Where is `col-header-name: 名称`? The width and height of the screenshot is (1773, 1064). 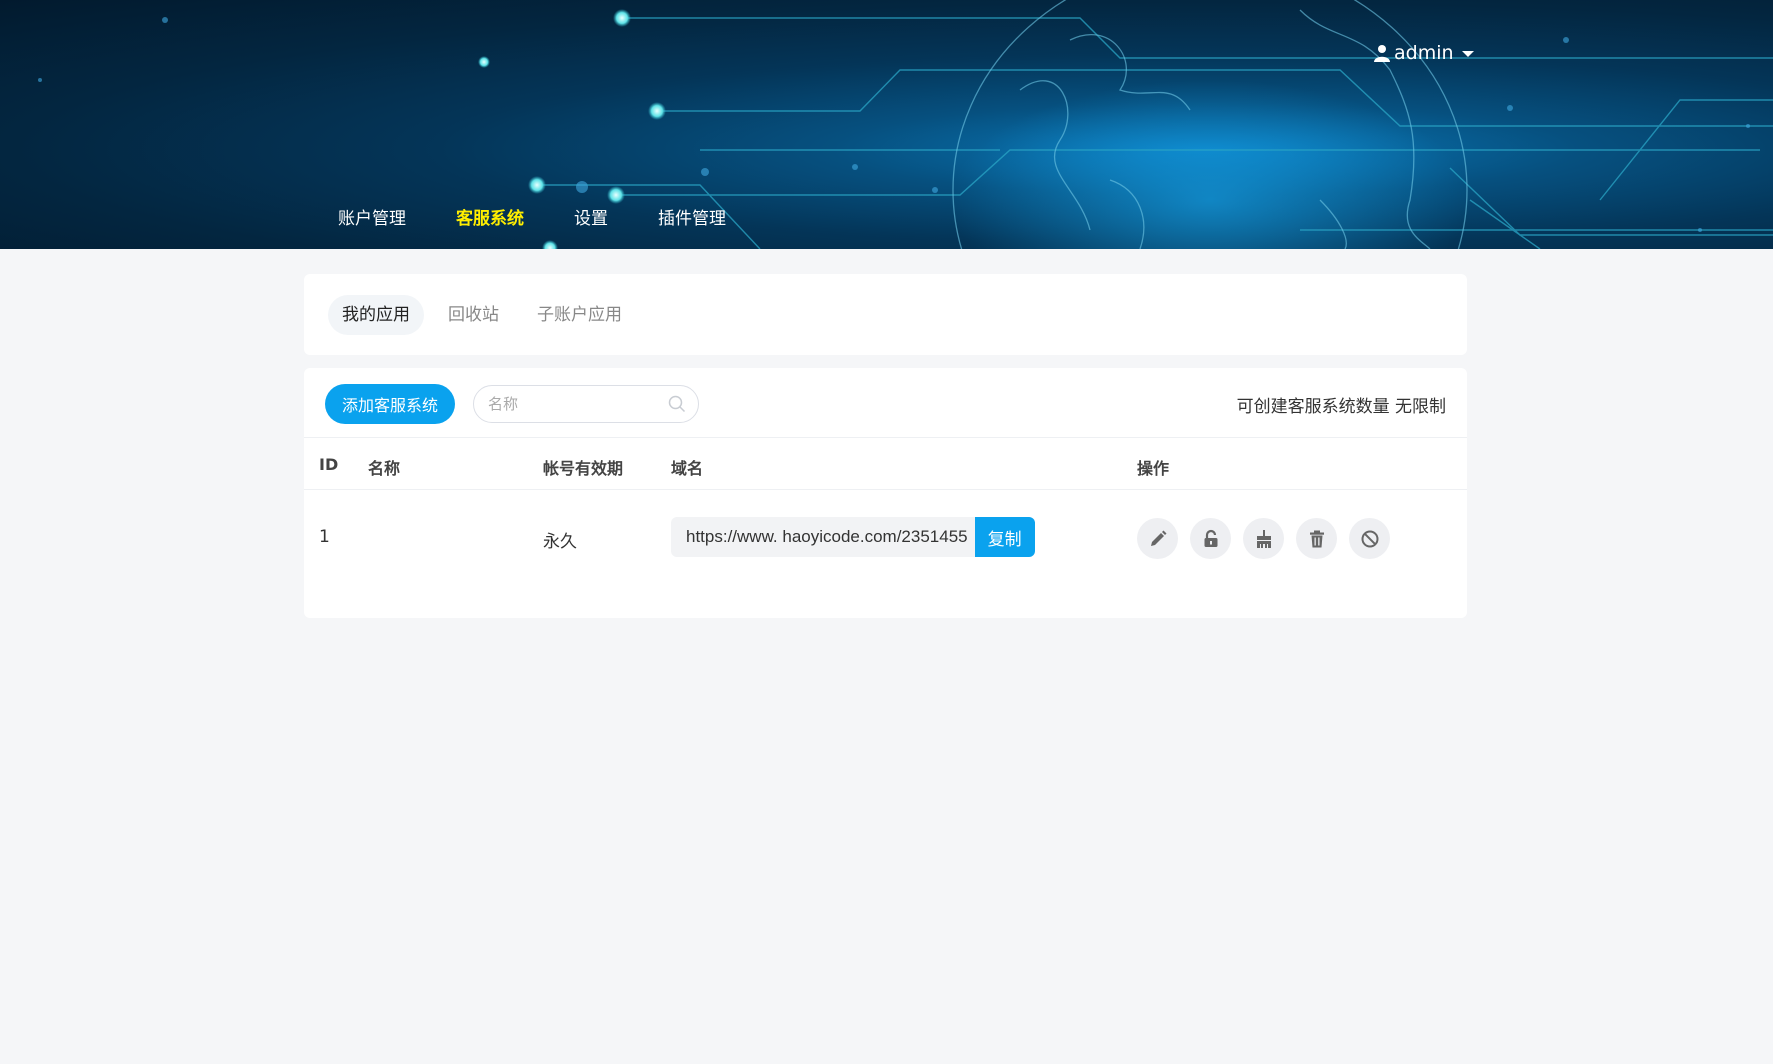
col-header-name: 名称 is located at coordinates (384, 468).